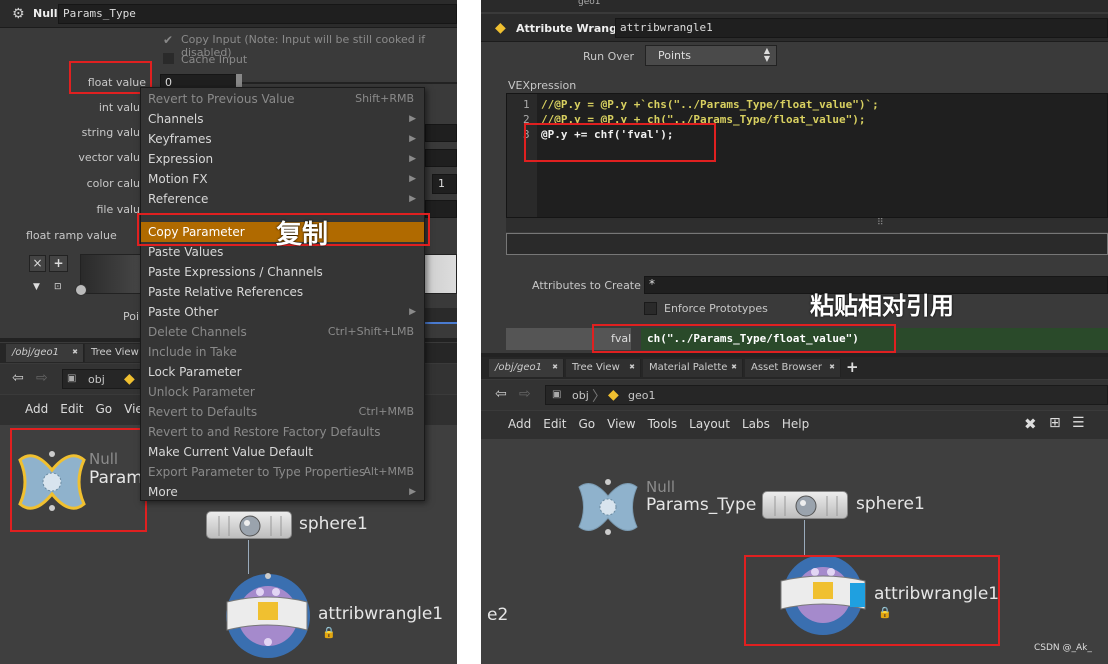  Describe the element at coordinates (557, 394) in the screenshot. I see `network-icon: ▣` at that location.